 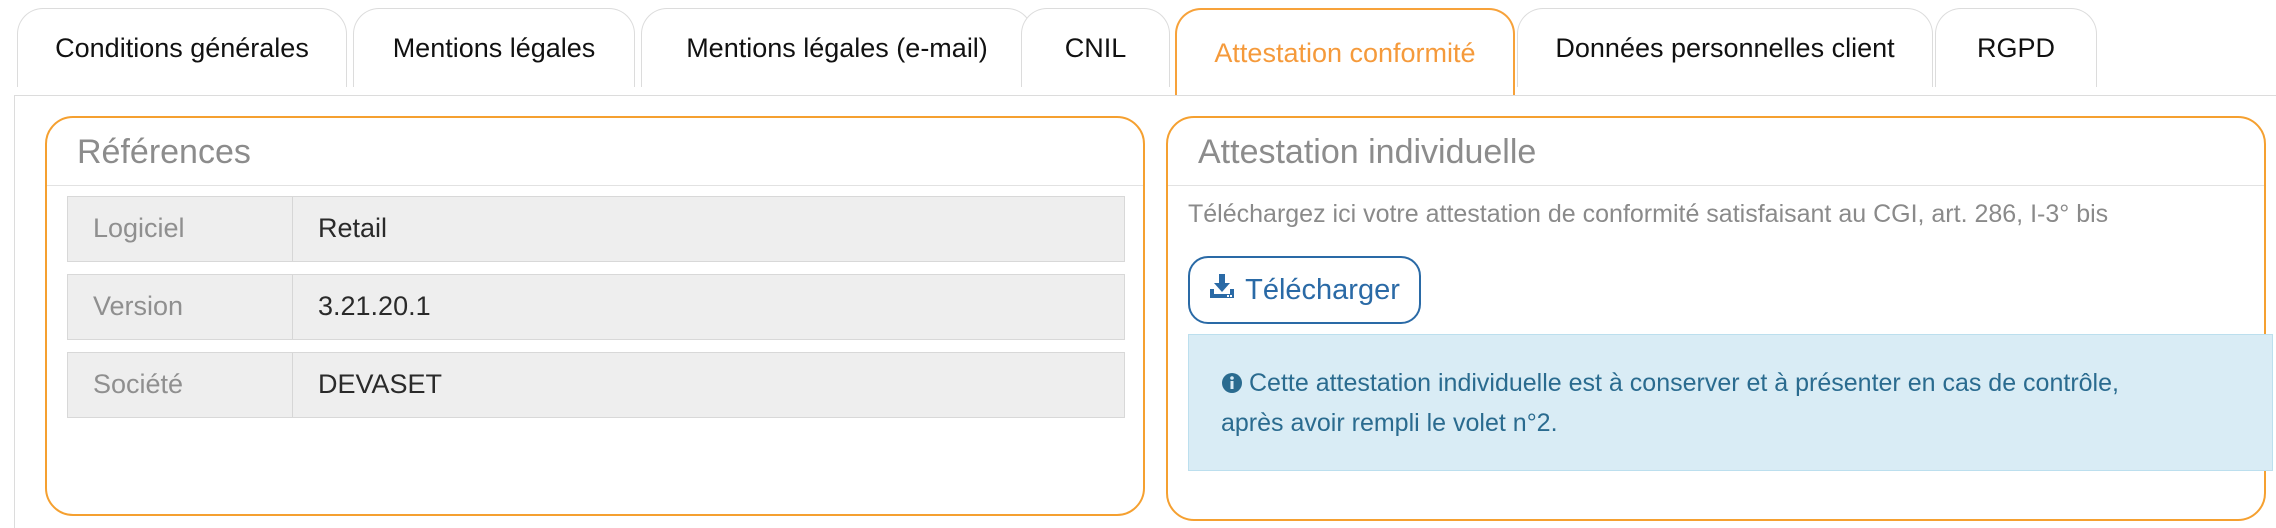 What do you see at coordinates (494, 47) in the screenshot?
I see `tab-mentions-legales: Mentions légales` at bounding box center [494, 47].